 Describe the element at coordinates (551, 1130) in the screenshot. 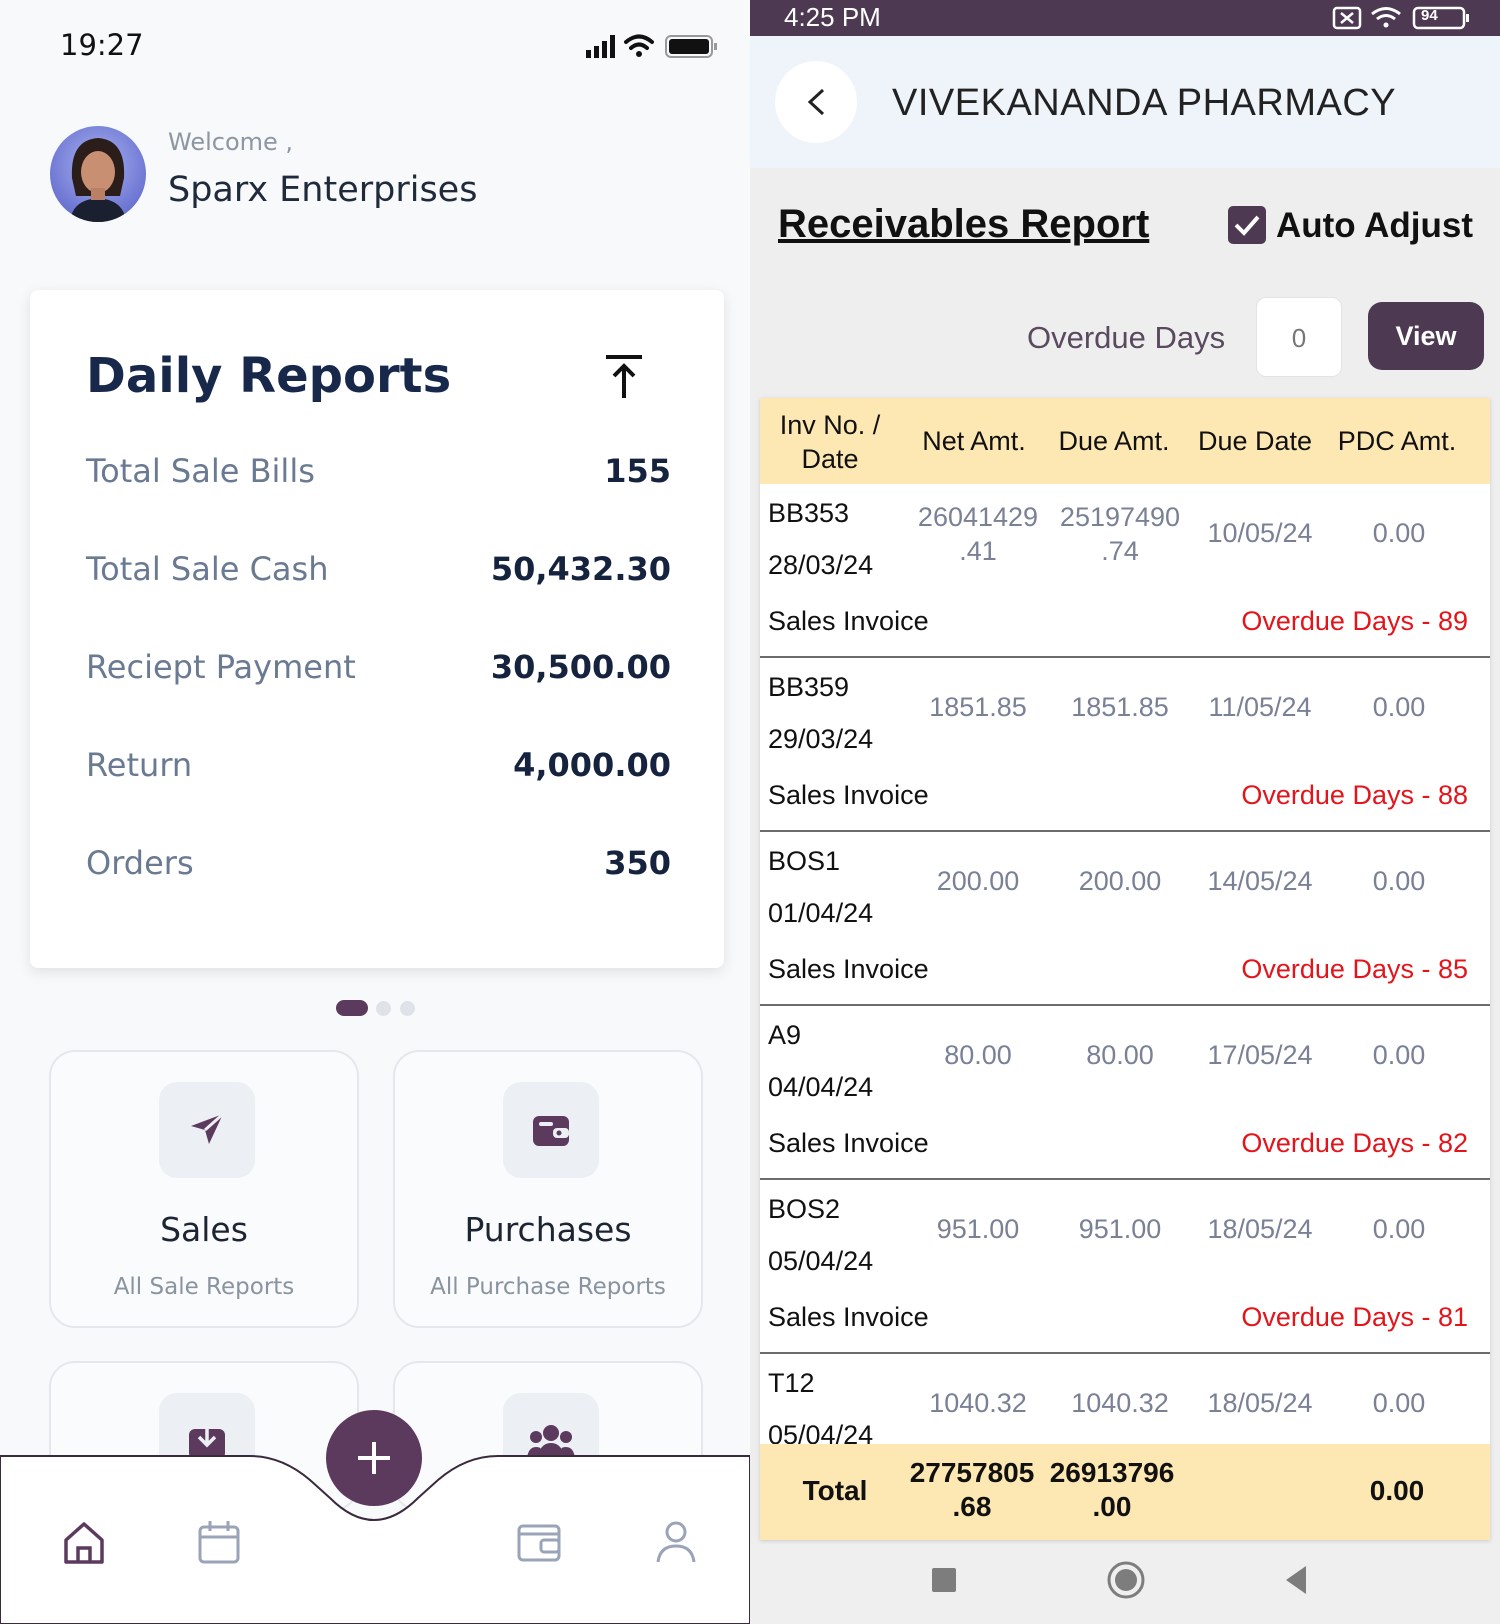

I see `purchases-icon-box` at that location.